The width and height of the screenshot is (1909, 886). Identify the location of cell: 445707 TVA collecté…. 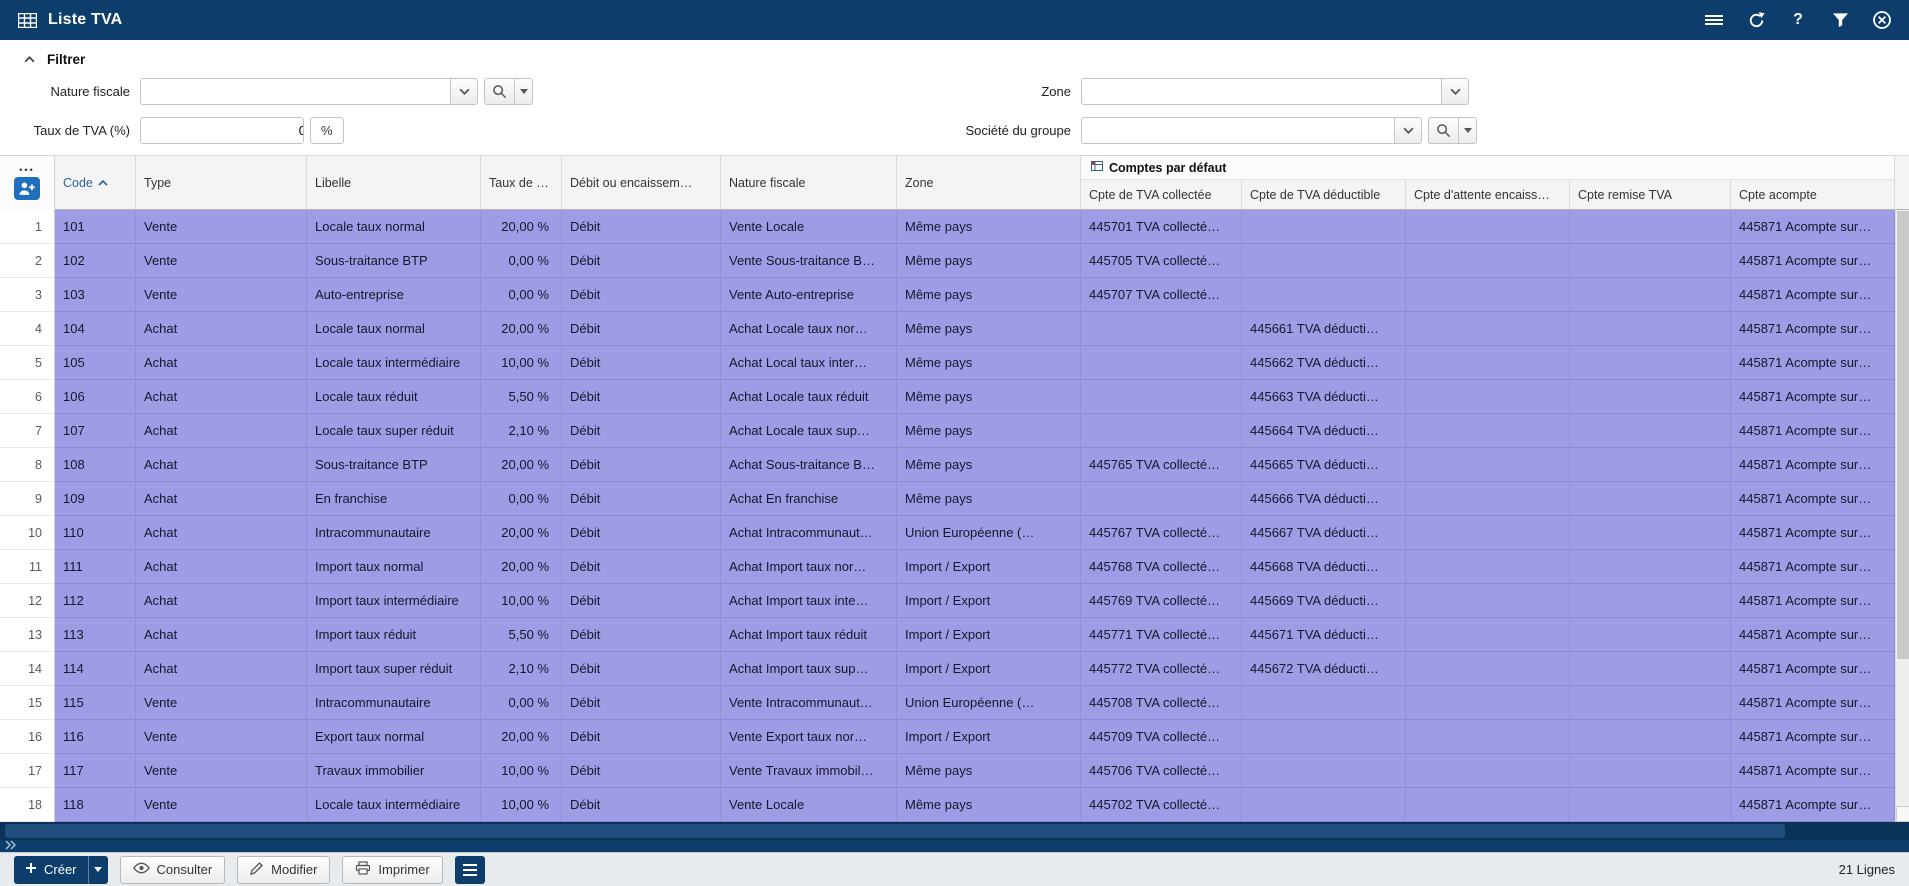
(1161, 295).